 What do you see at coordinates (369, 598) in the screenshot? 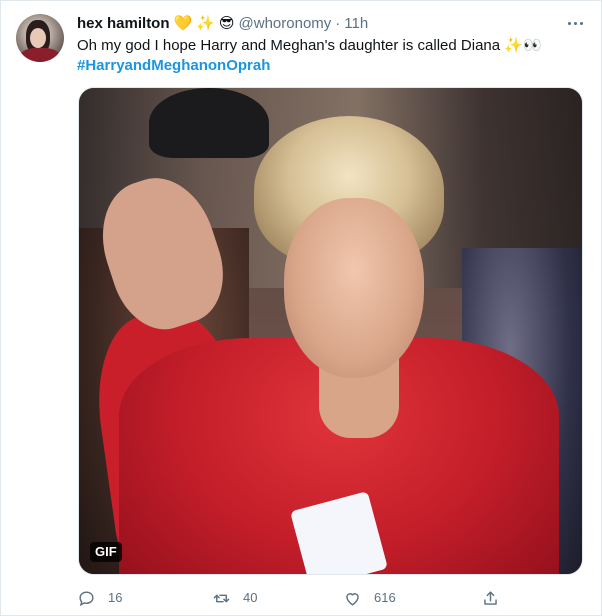
I see `like-button: 616` at bounding box center [369, 598].